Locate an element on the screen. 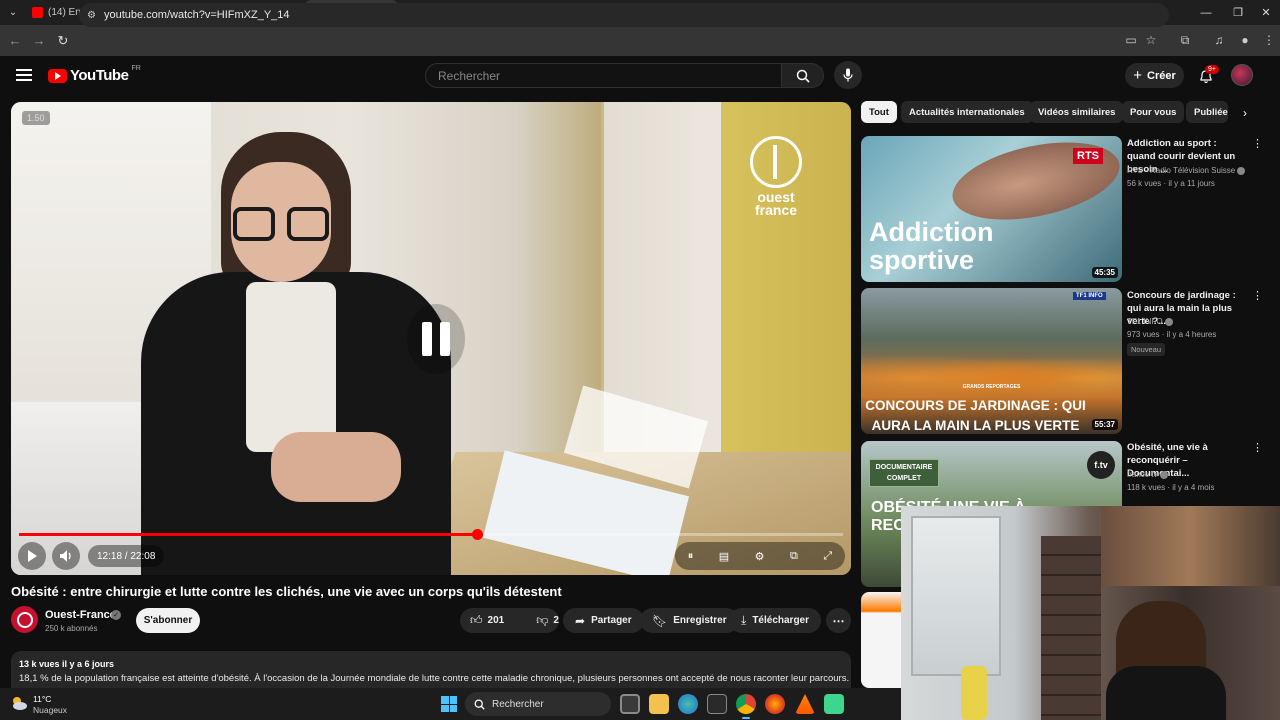  thumbs-down-icon: 👎︎ is located at coordinates (542, 620).